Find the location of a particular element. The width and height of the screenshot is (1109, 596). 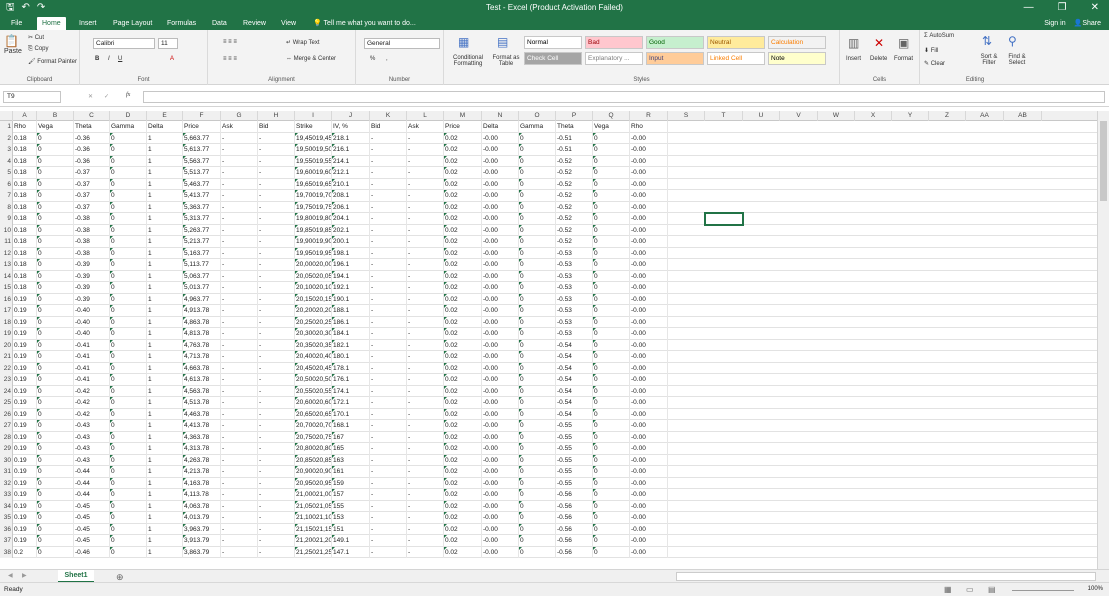

cell: 5,163.77 is located at coordinates (202, 253).